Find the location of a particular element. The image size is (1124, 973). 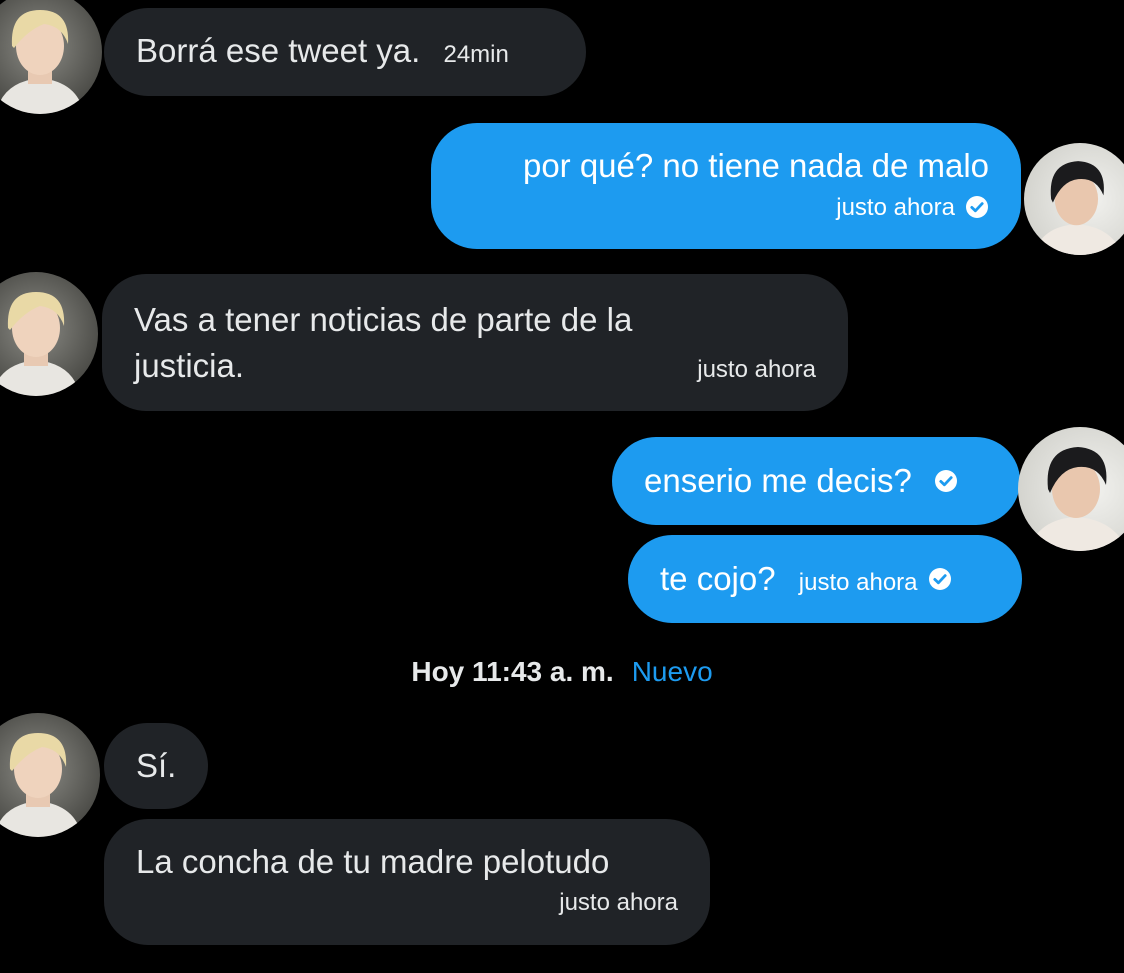

divider-timestamp: Hoy 11:43 a. m. is located at coordinates (512, 671).